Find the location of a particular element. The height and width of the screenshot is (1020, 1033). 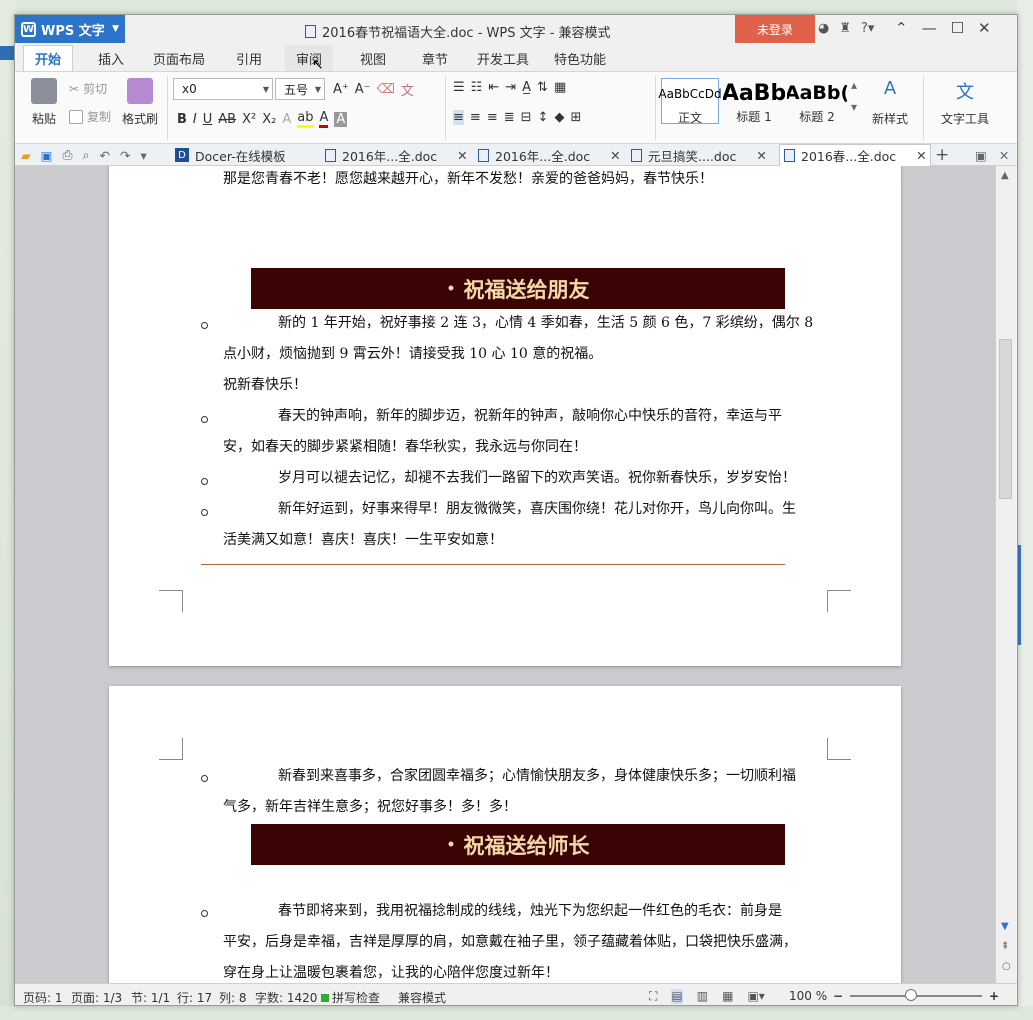

tab-references: 引用 is located at coordinates (249, 58).